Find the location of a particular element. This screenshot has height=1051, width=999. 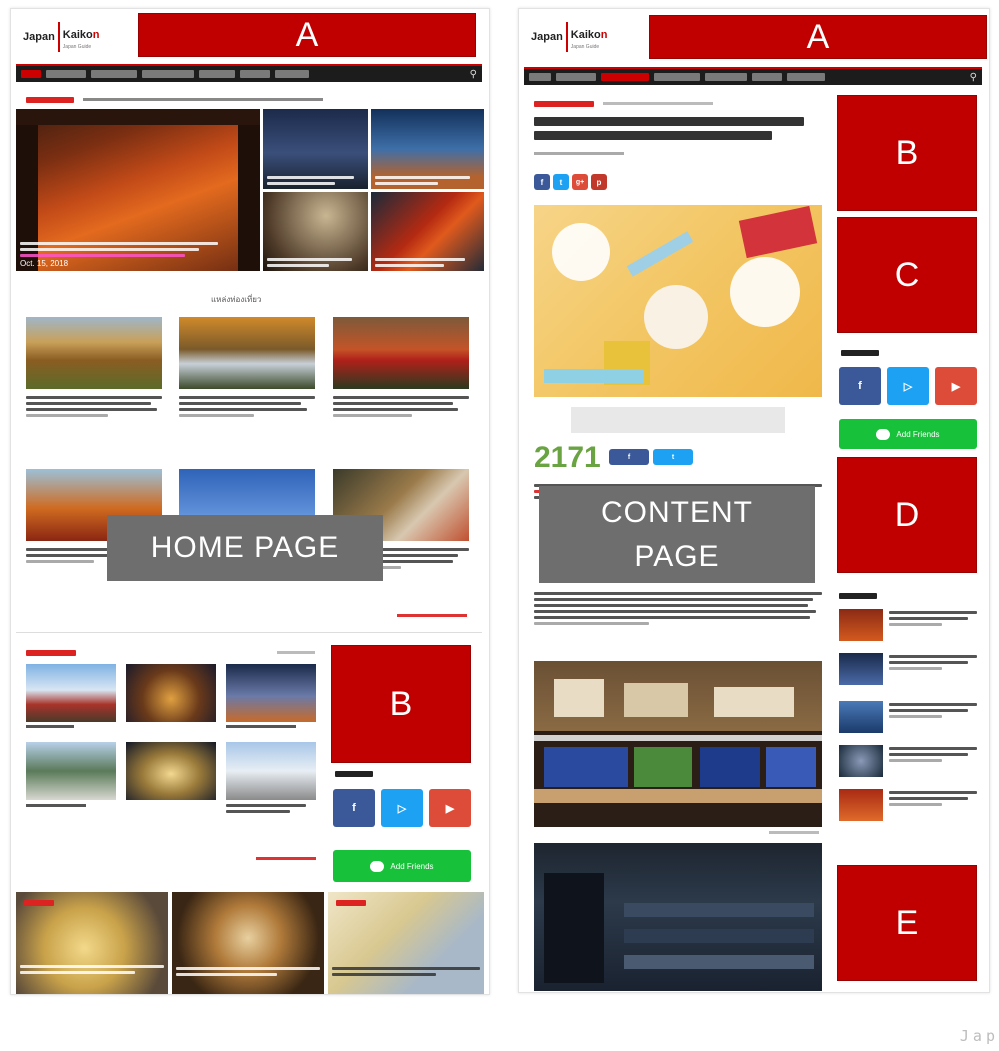

logo-divider is located at coordinates (566, 37).